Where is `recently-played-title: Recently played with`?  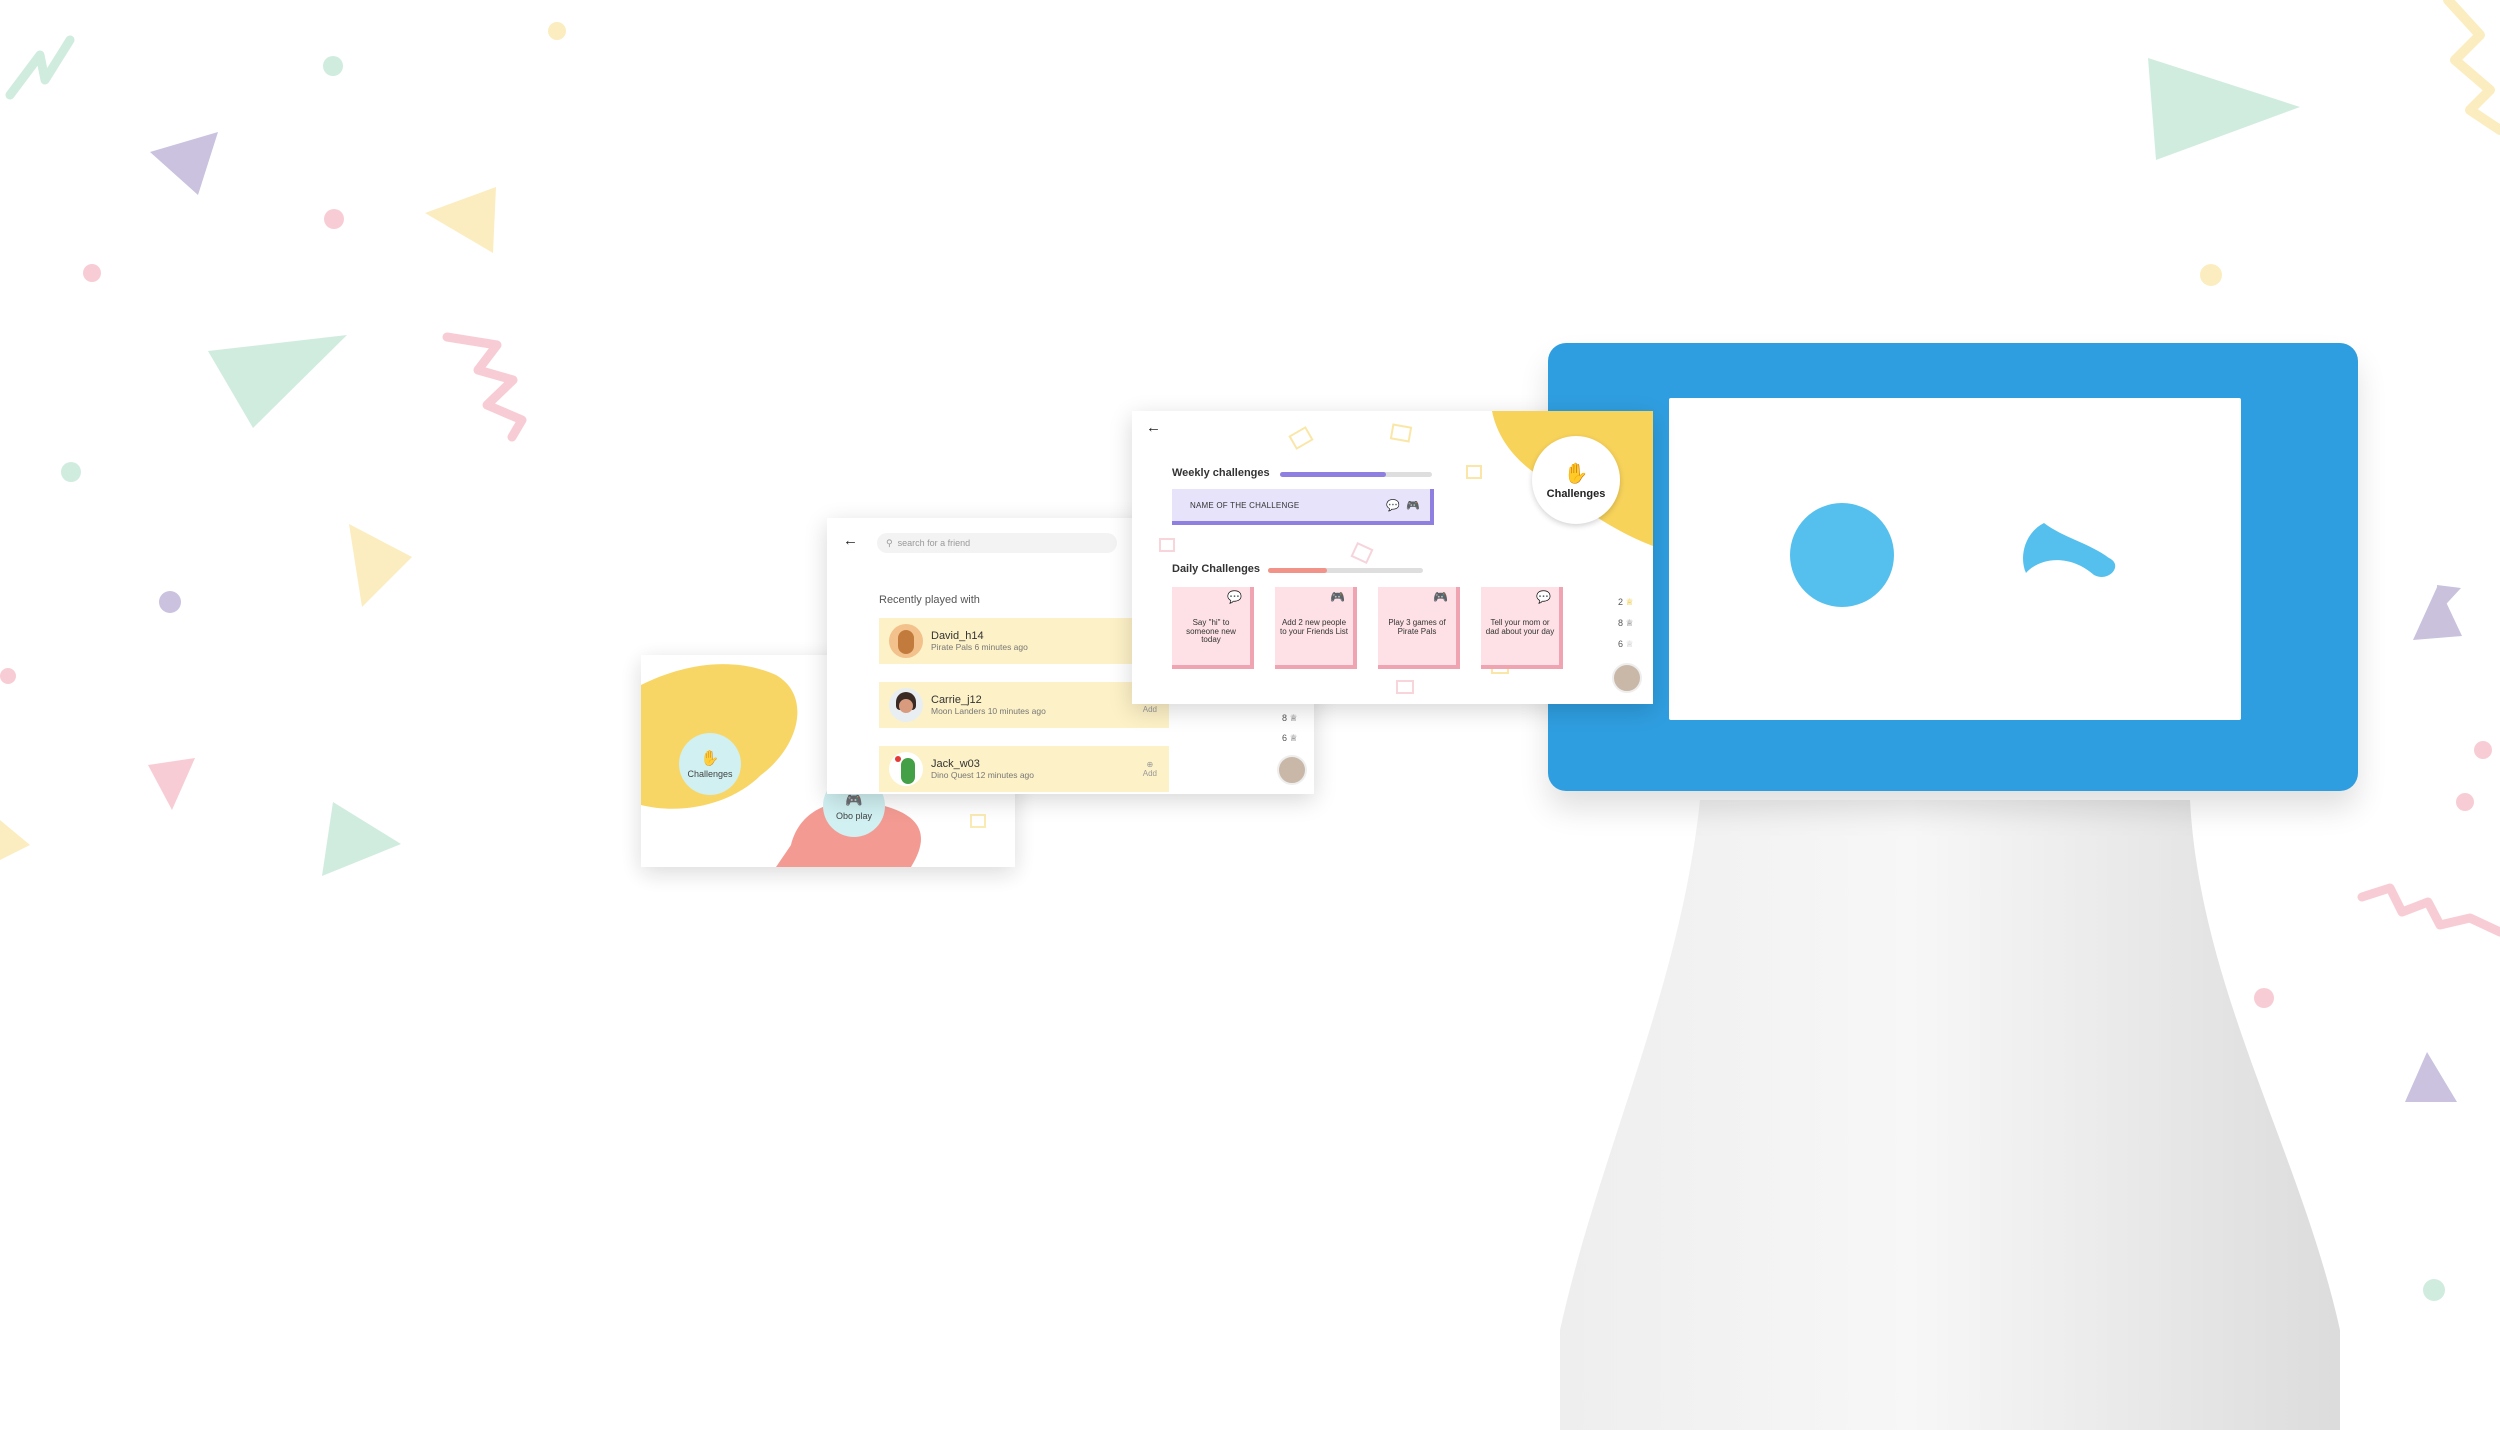 recently-played-title: Recently played with is located at coordinates (929, 600).